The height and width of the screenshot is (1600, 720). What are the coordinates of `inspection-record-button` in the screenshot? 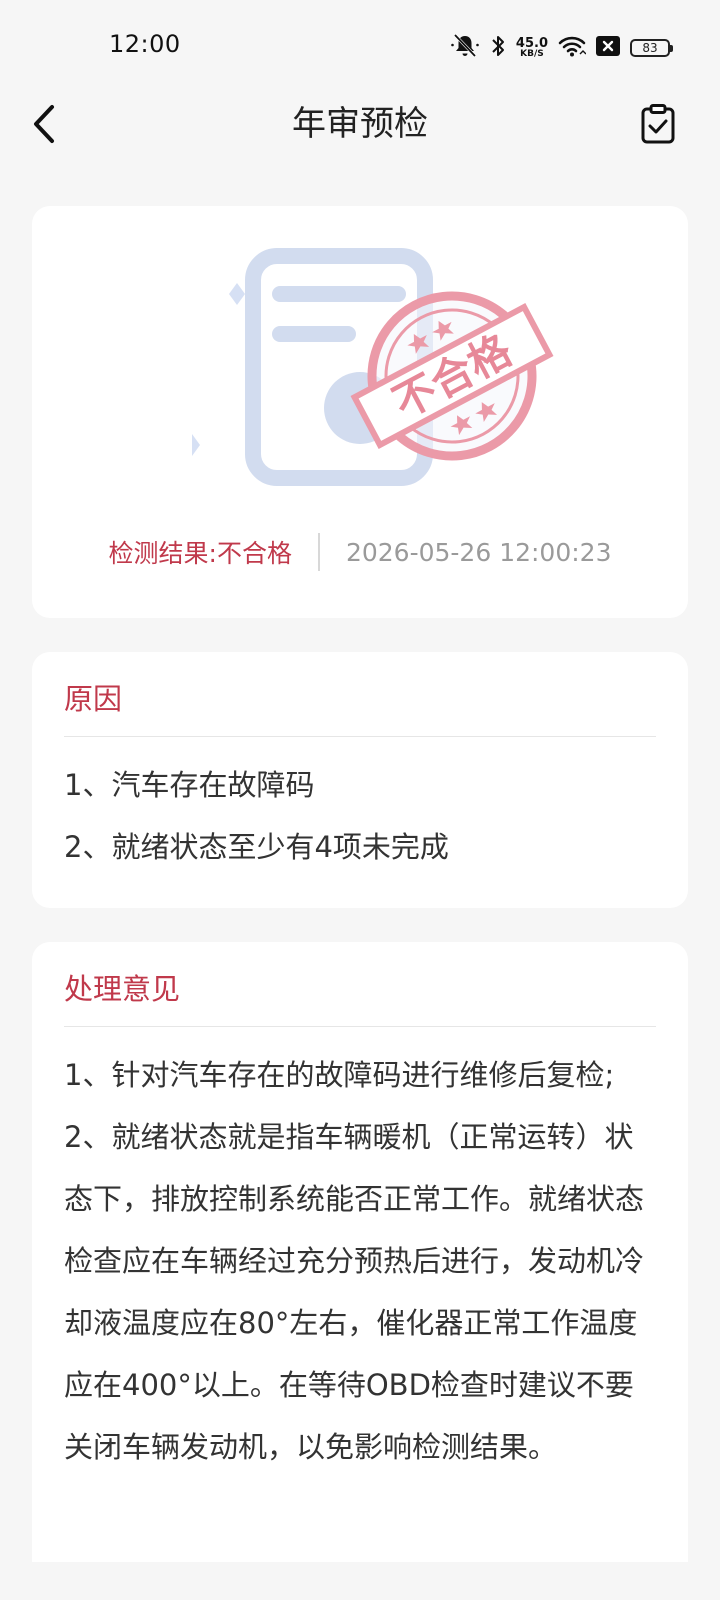 It's located at (658, 124).